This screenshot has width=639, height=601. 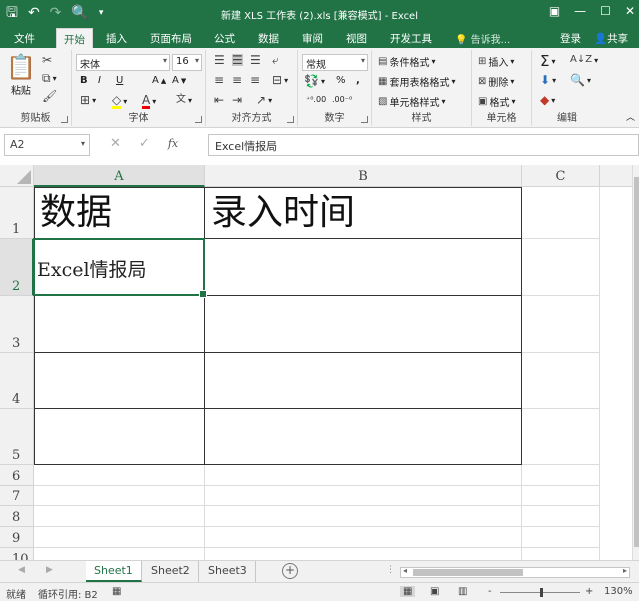 I want to click on enter-icon: ✓, so click(x=144, y=143).